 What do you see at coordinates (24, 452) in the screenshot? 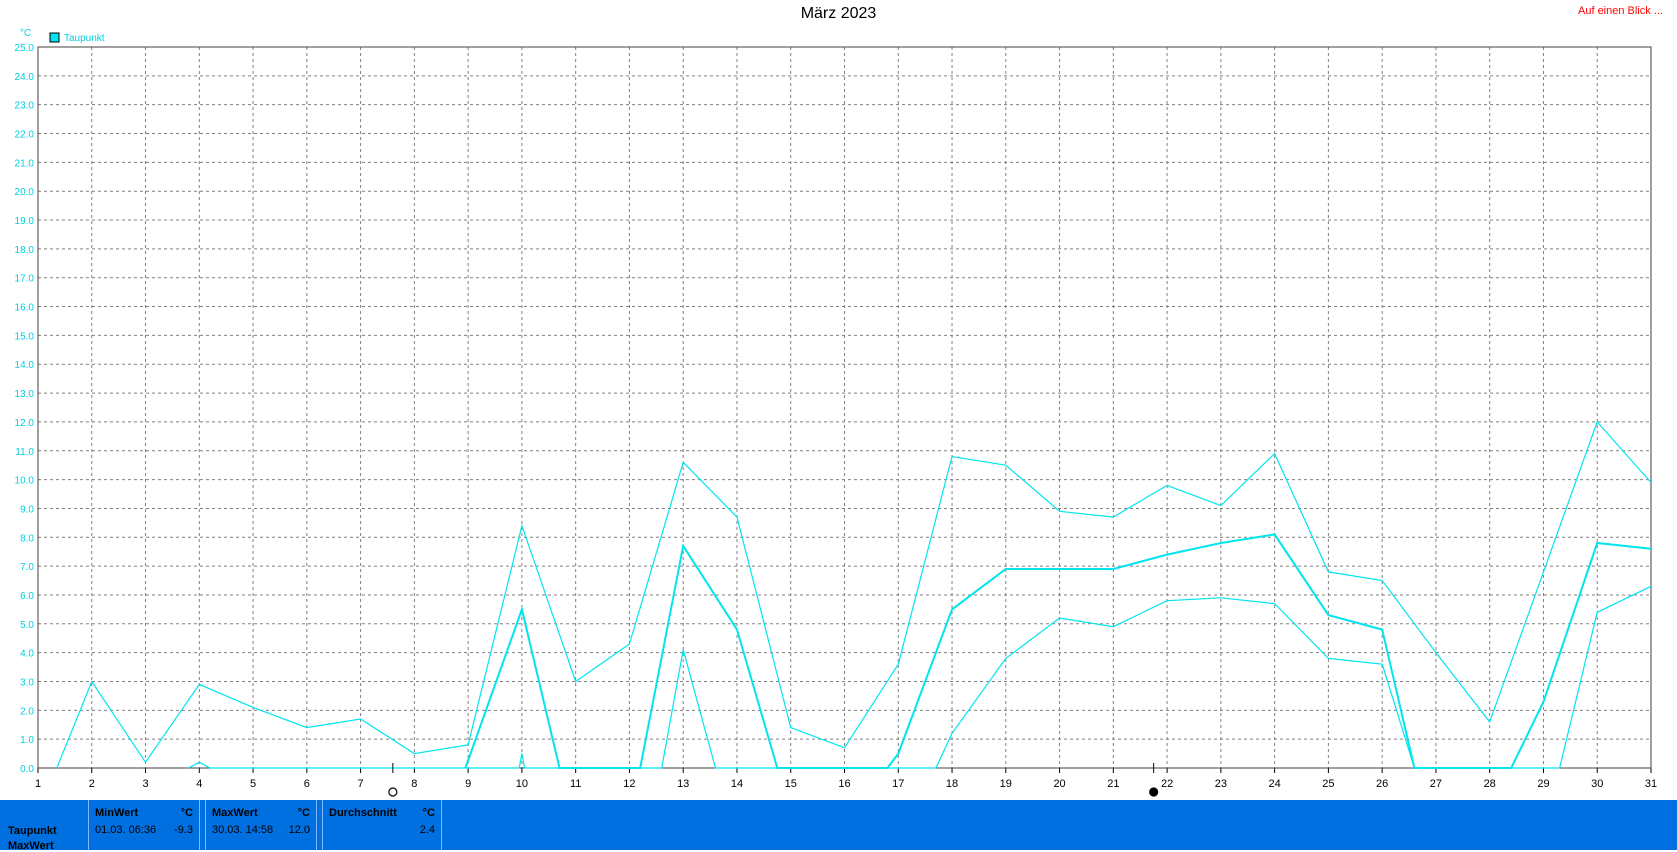
I see `y-tick-label: 11.0` at bounding box center [24, 452].